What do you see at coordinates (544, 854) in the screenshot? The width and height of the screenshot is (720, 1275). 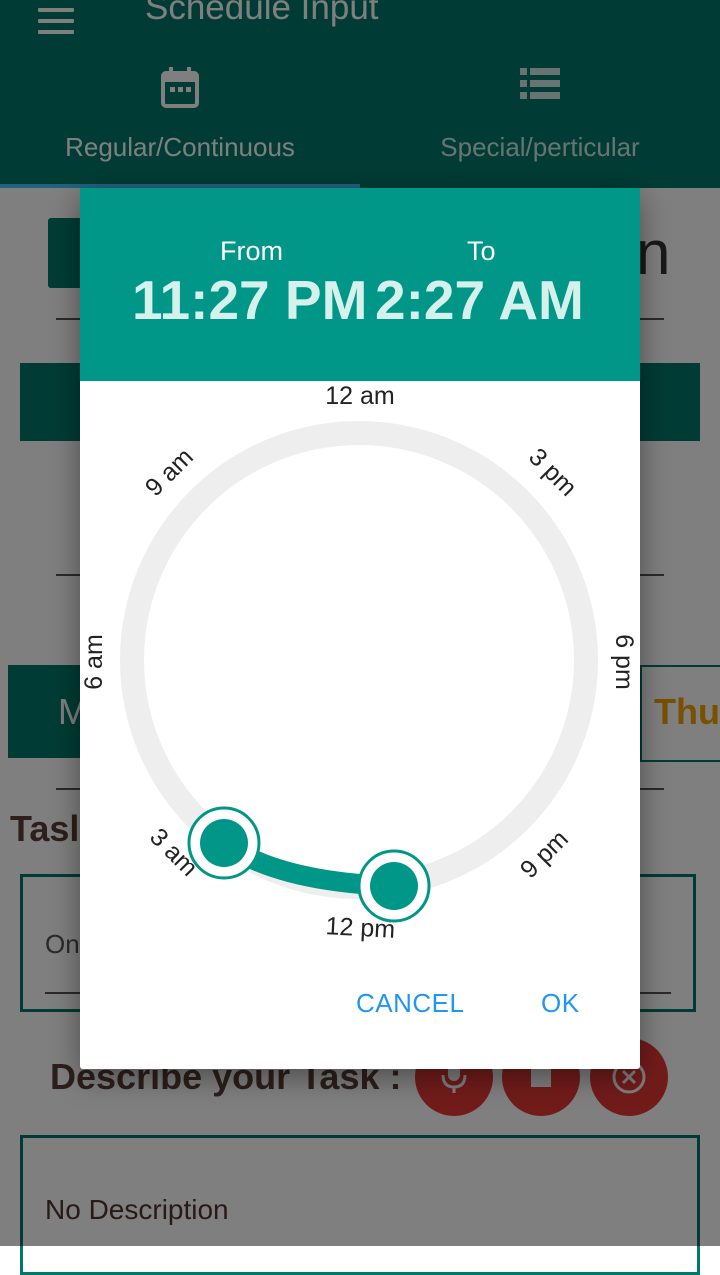 I see `dial-label-9pm: 9 pm` at bounding box center [544, 854].